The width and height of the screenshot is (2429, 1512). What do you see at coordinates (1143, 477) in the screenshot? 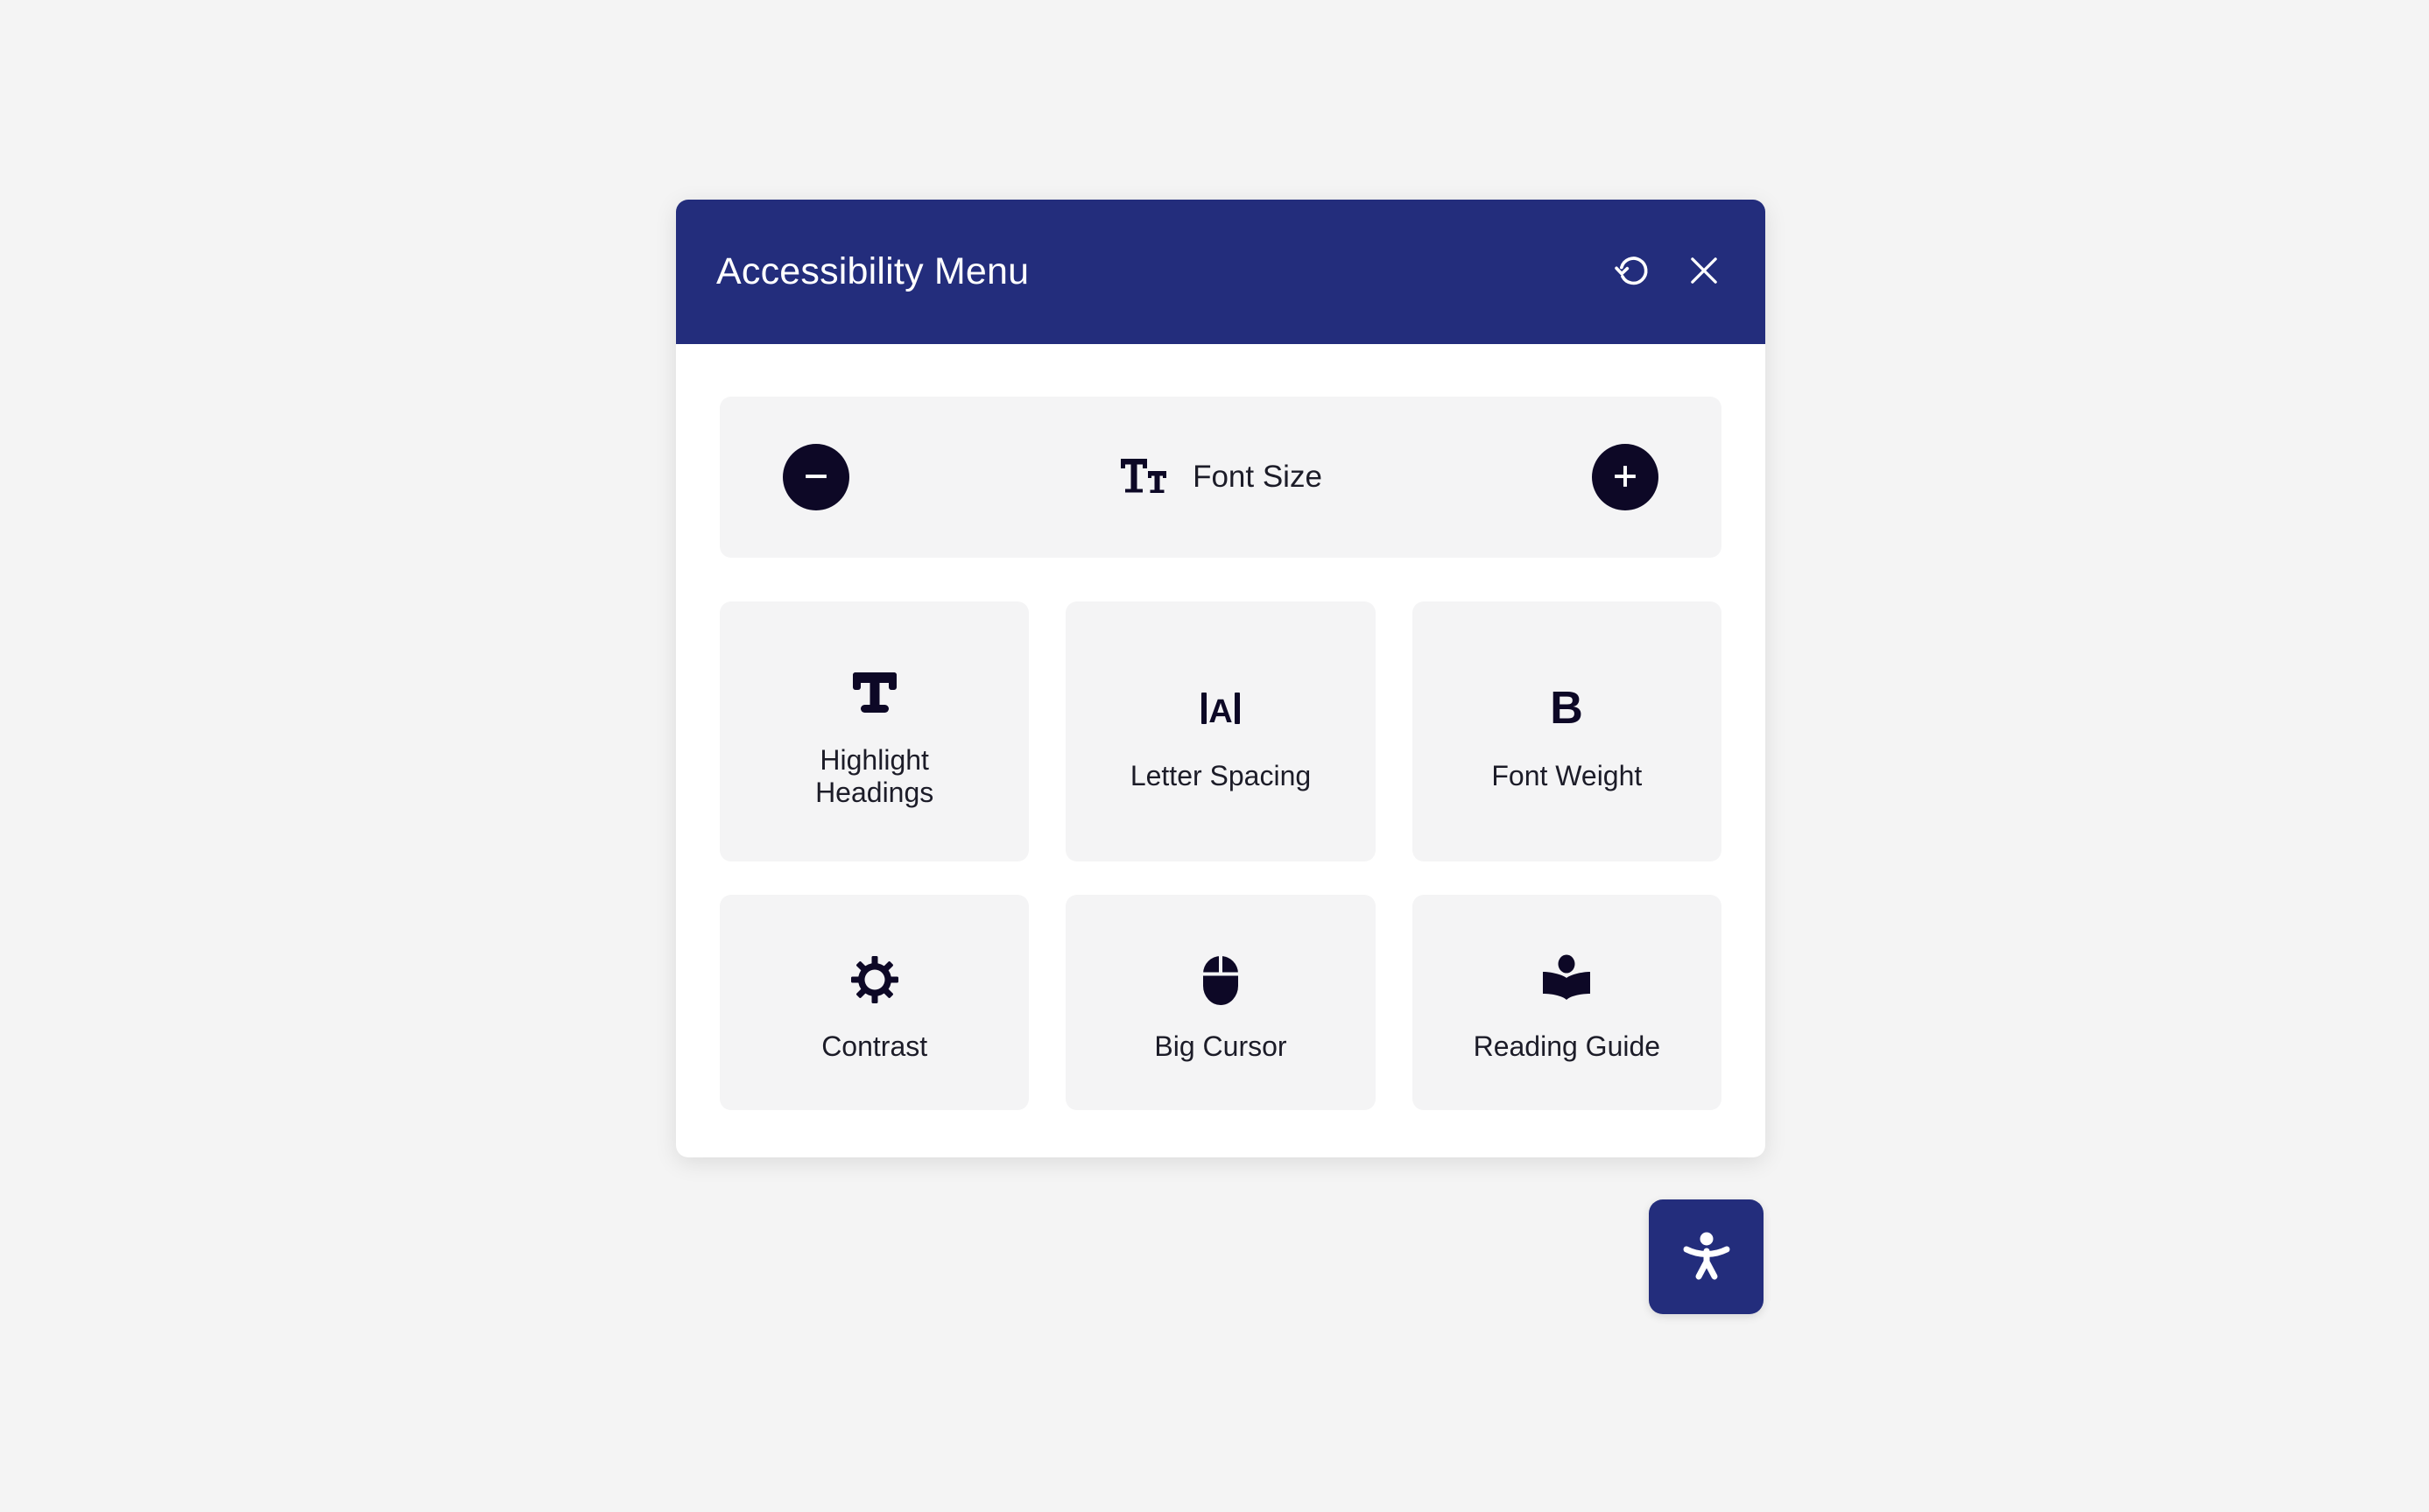
I see `font-size-tt-icon` at bounding box center [1143, 477].